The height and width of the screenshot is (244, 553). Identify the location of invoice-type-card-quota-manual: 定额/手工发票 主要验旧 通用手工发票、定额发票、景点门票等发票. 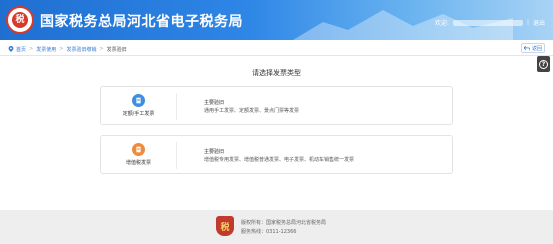
(276, 105).